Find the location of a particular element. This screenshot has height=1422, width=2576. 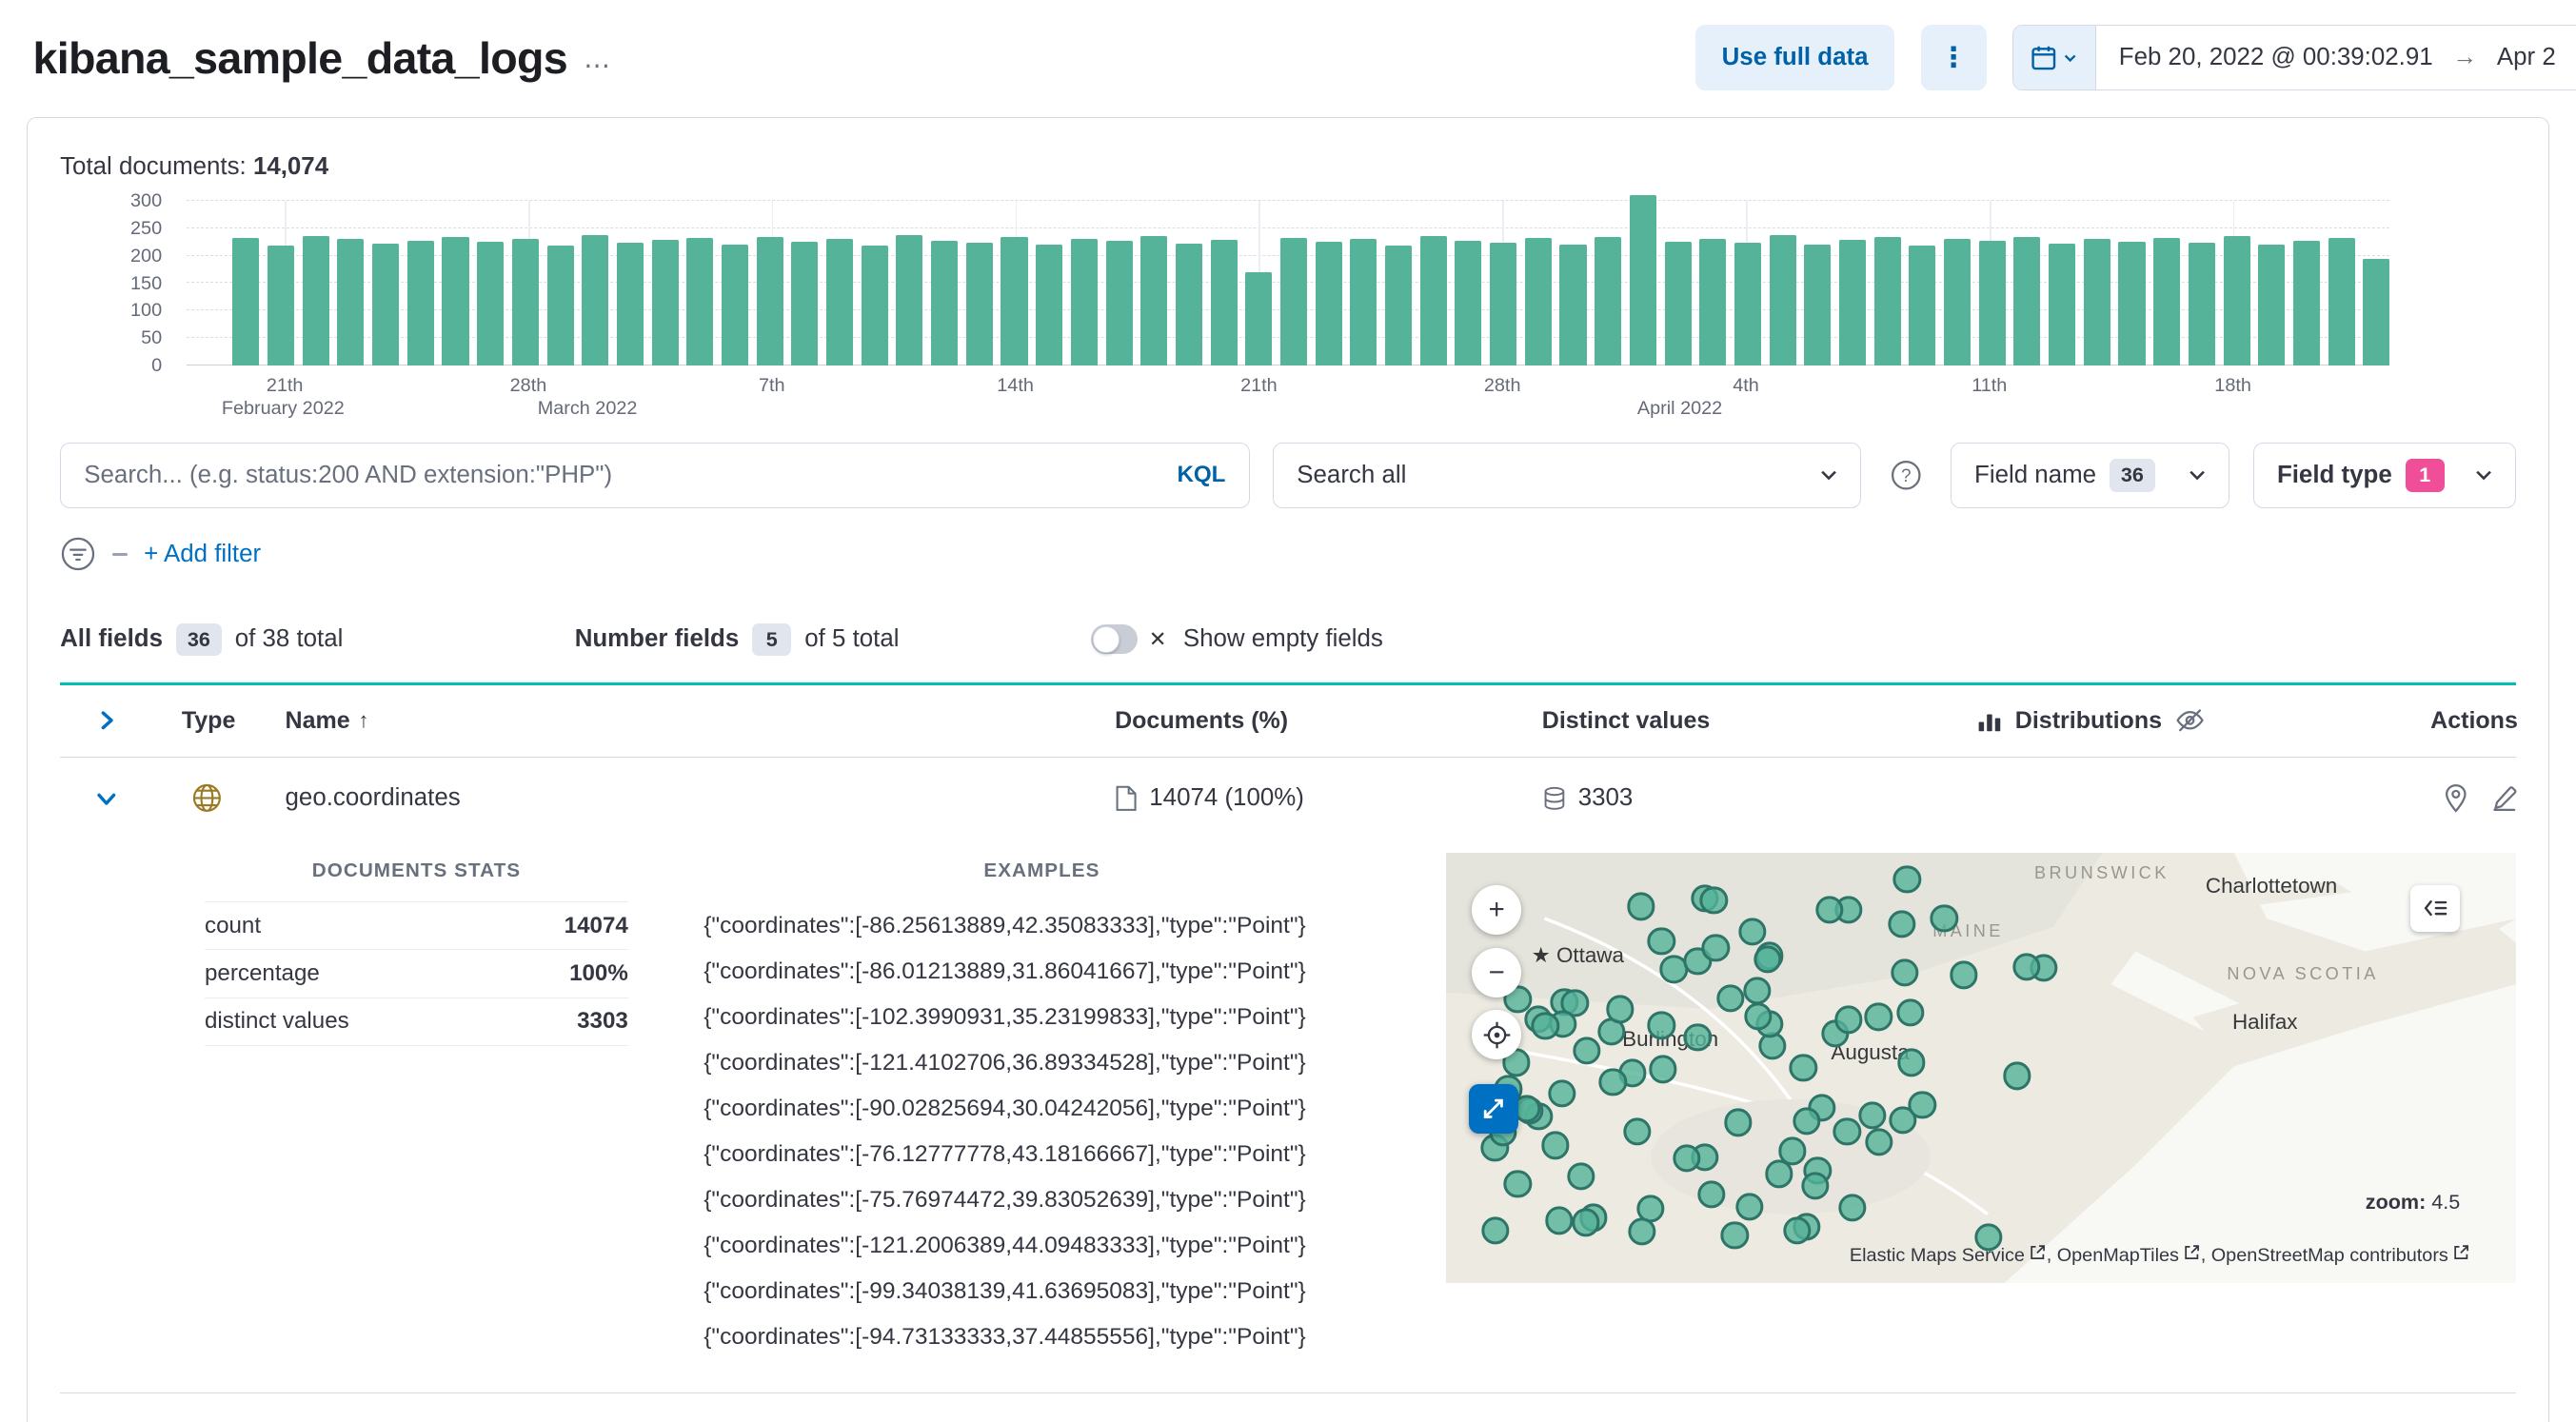

map-attribution-link: Elastic Maps Service is located at coordinates (1948, 1255).